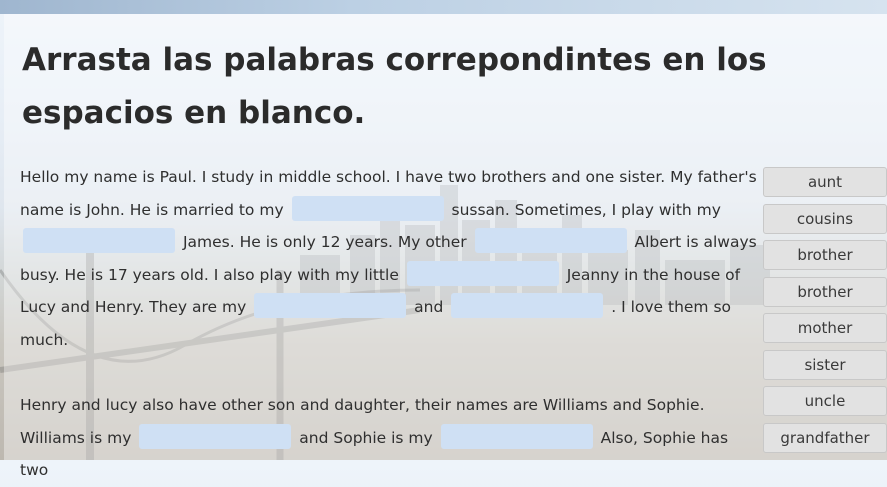  What do you see at coordinates (366, 437) in the screenshot?
I see `text-segment: and Sophie is my` at bounding box center [366, 437].